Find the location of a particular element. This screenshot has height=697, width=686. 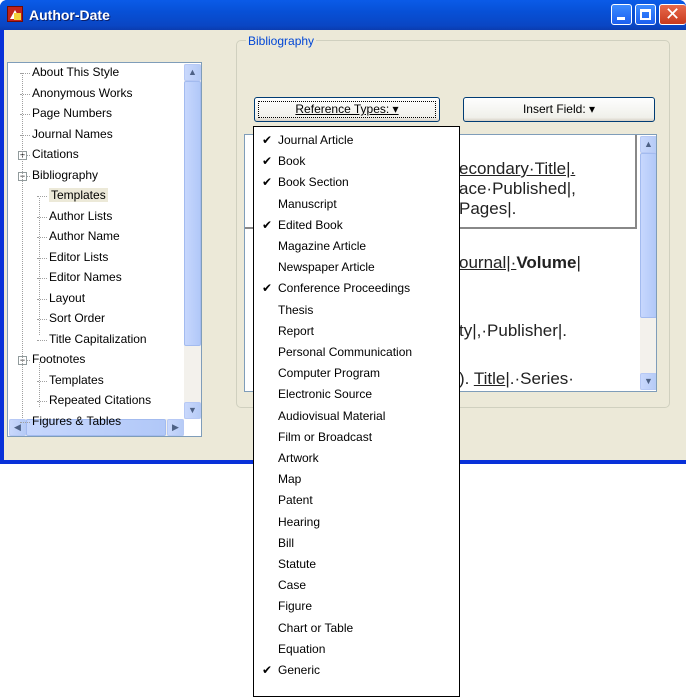

insert-field-button: Insert Field: ▾ is located at coordinates (559, 109).